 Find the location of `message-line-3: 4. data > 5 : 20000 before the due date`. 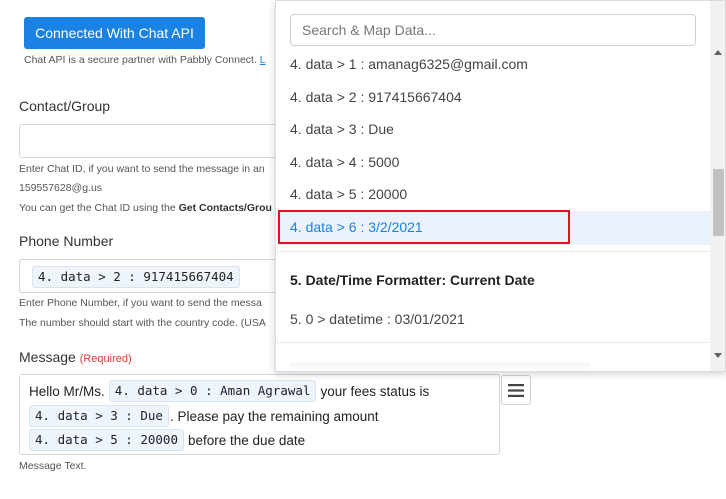

message-line-3: 4. data > 5 : 20000 before the due date is located at coordinates (167, 440).